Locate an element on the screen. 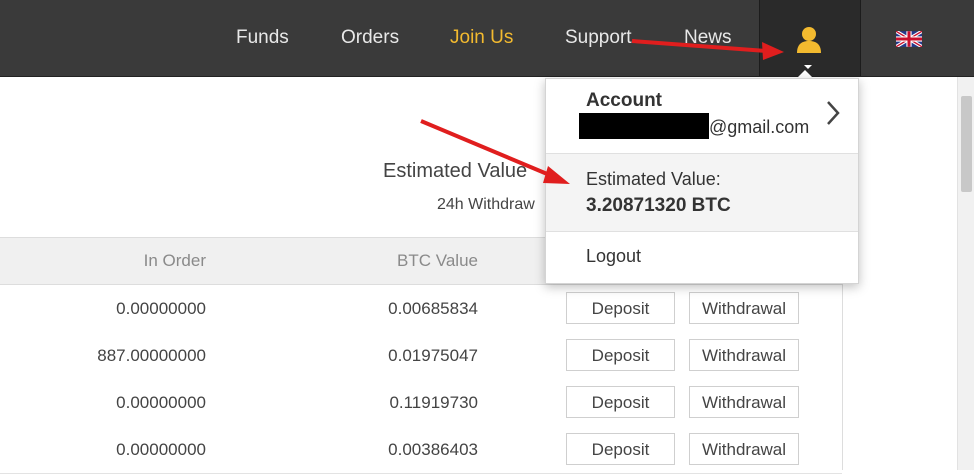 This screenshot has height=474, width=974. column-header-in-order: In Order is located at coordinates (174, 260).